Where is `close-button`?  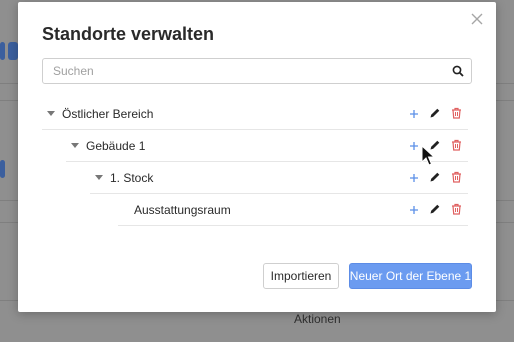
close-button is located at coordinates (477, 19).